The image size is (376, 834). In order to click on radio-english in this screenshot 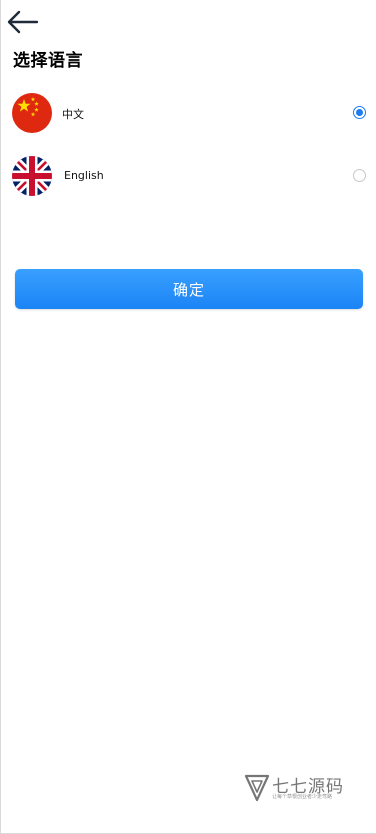, I will do `click(359, 175)`.